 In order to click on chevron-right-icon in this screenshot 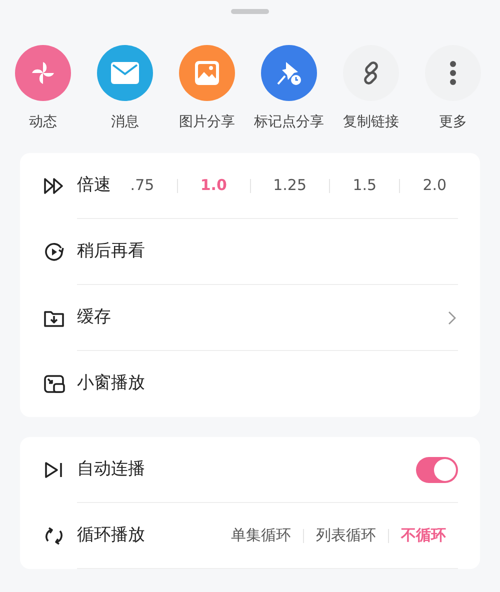, I will do `click(452, 317)`.